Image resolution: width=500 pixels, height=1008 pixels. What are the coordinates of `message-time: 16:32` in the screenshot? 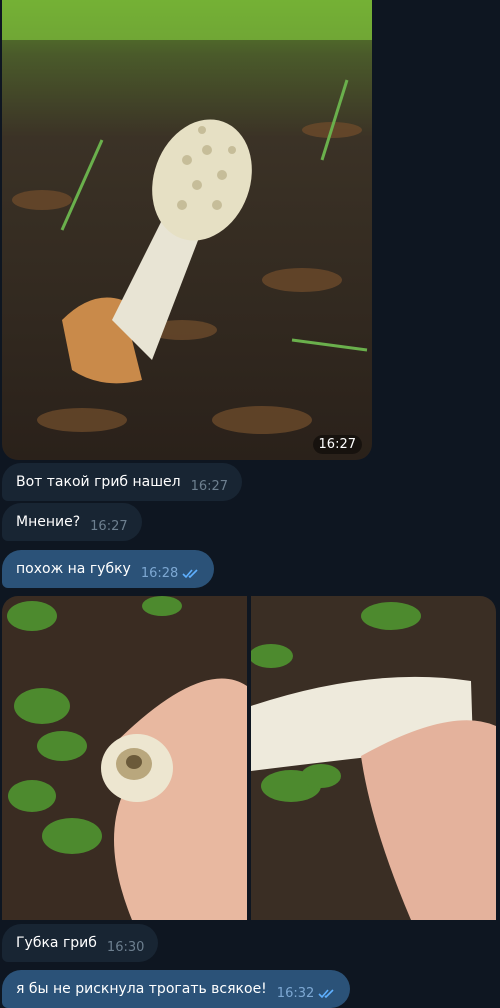 It's located at (295, 993).